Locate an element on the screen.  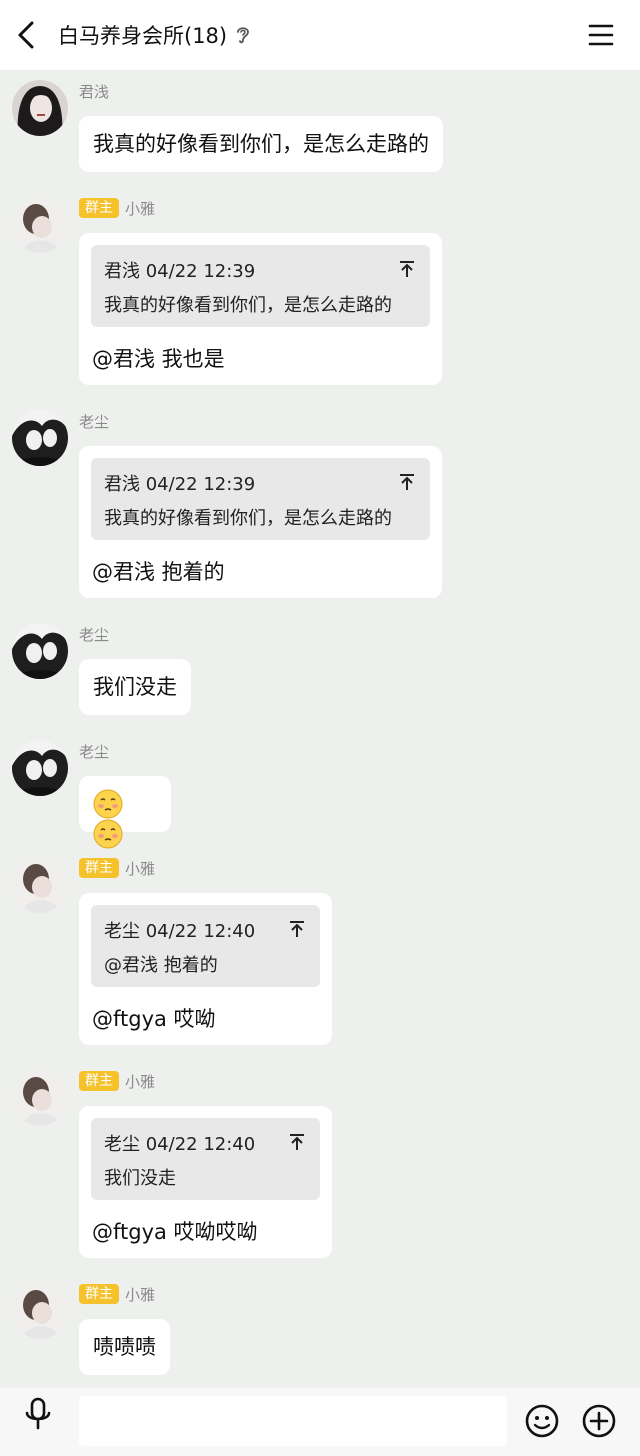
reply-text: @ftgya 哎呦 is located at coordinates (154, 1019).